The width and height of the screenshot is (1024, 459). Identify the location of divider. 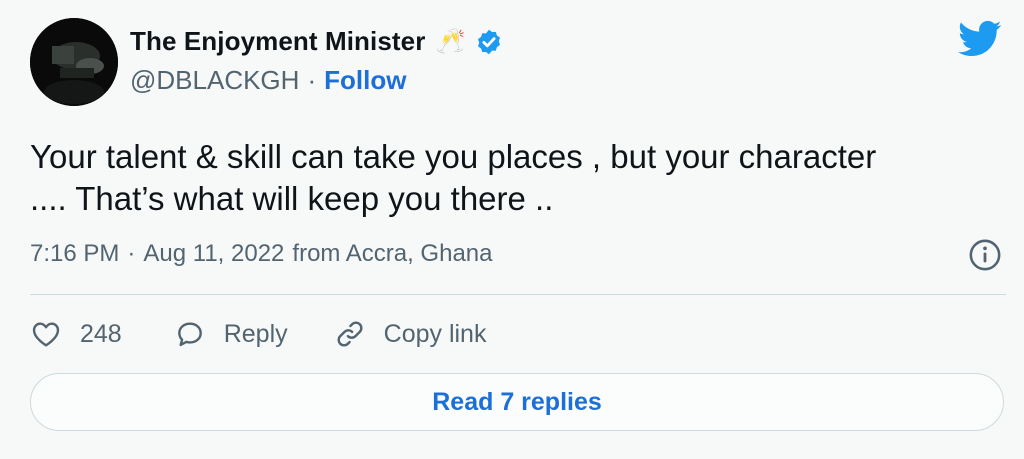
(518, 294).